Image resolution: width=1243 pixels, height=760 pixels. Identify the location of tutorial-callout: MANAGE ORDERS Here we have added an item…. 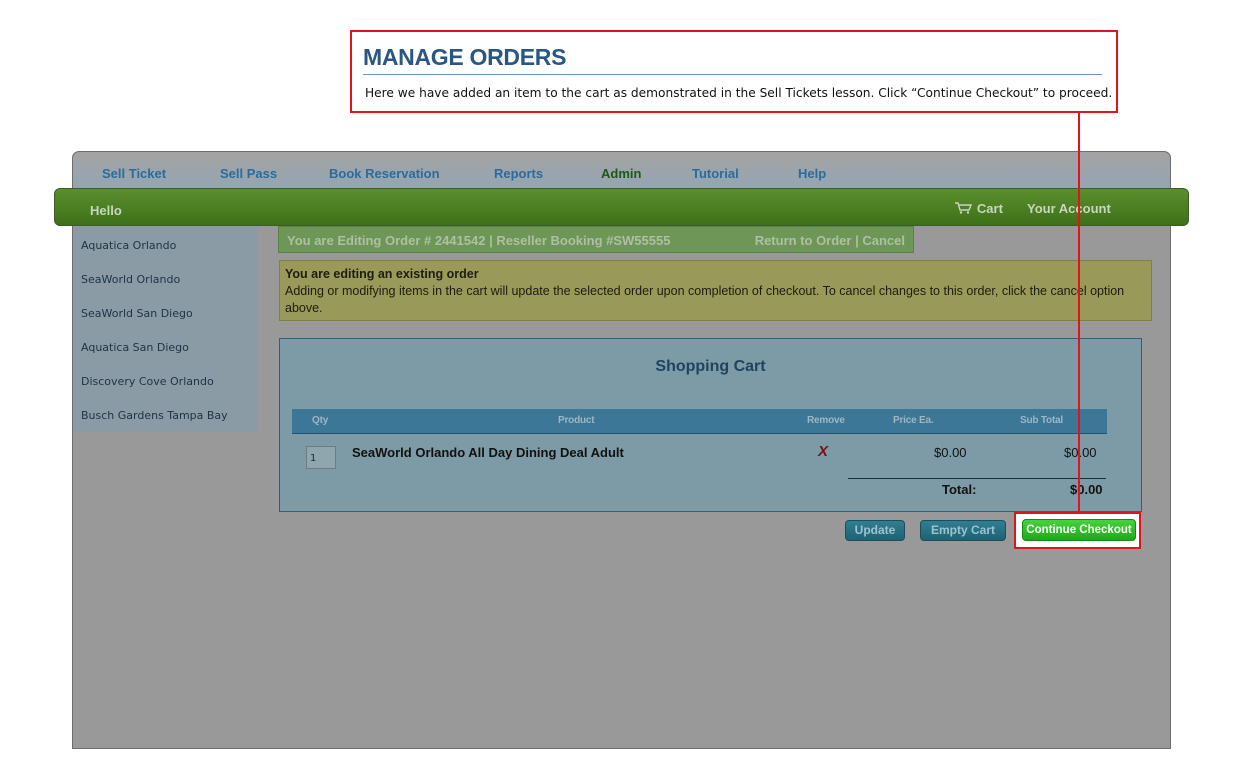
(734, 71).